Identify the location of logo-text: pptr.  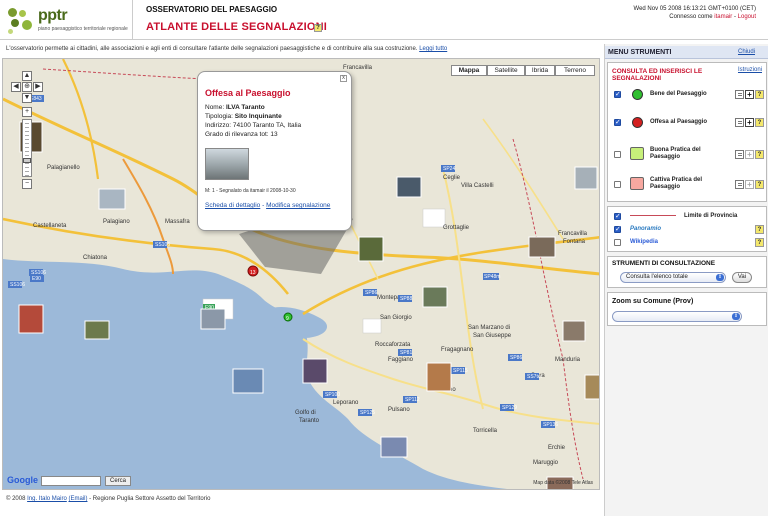
(53, 15).